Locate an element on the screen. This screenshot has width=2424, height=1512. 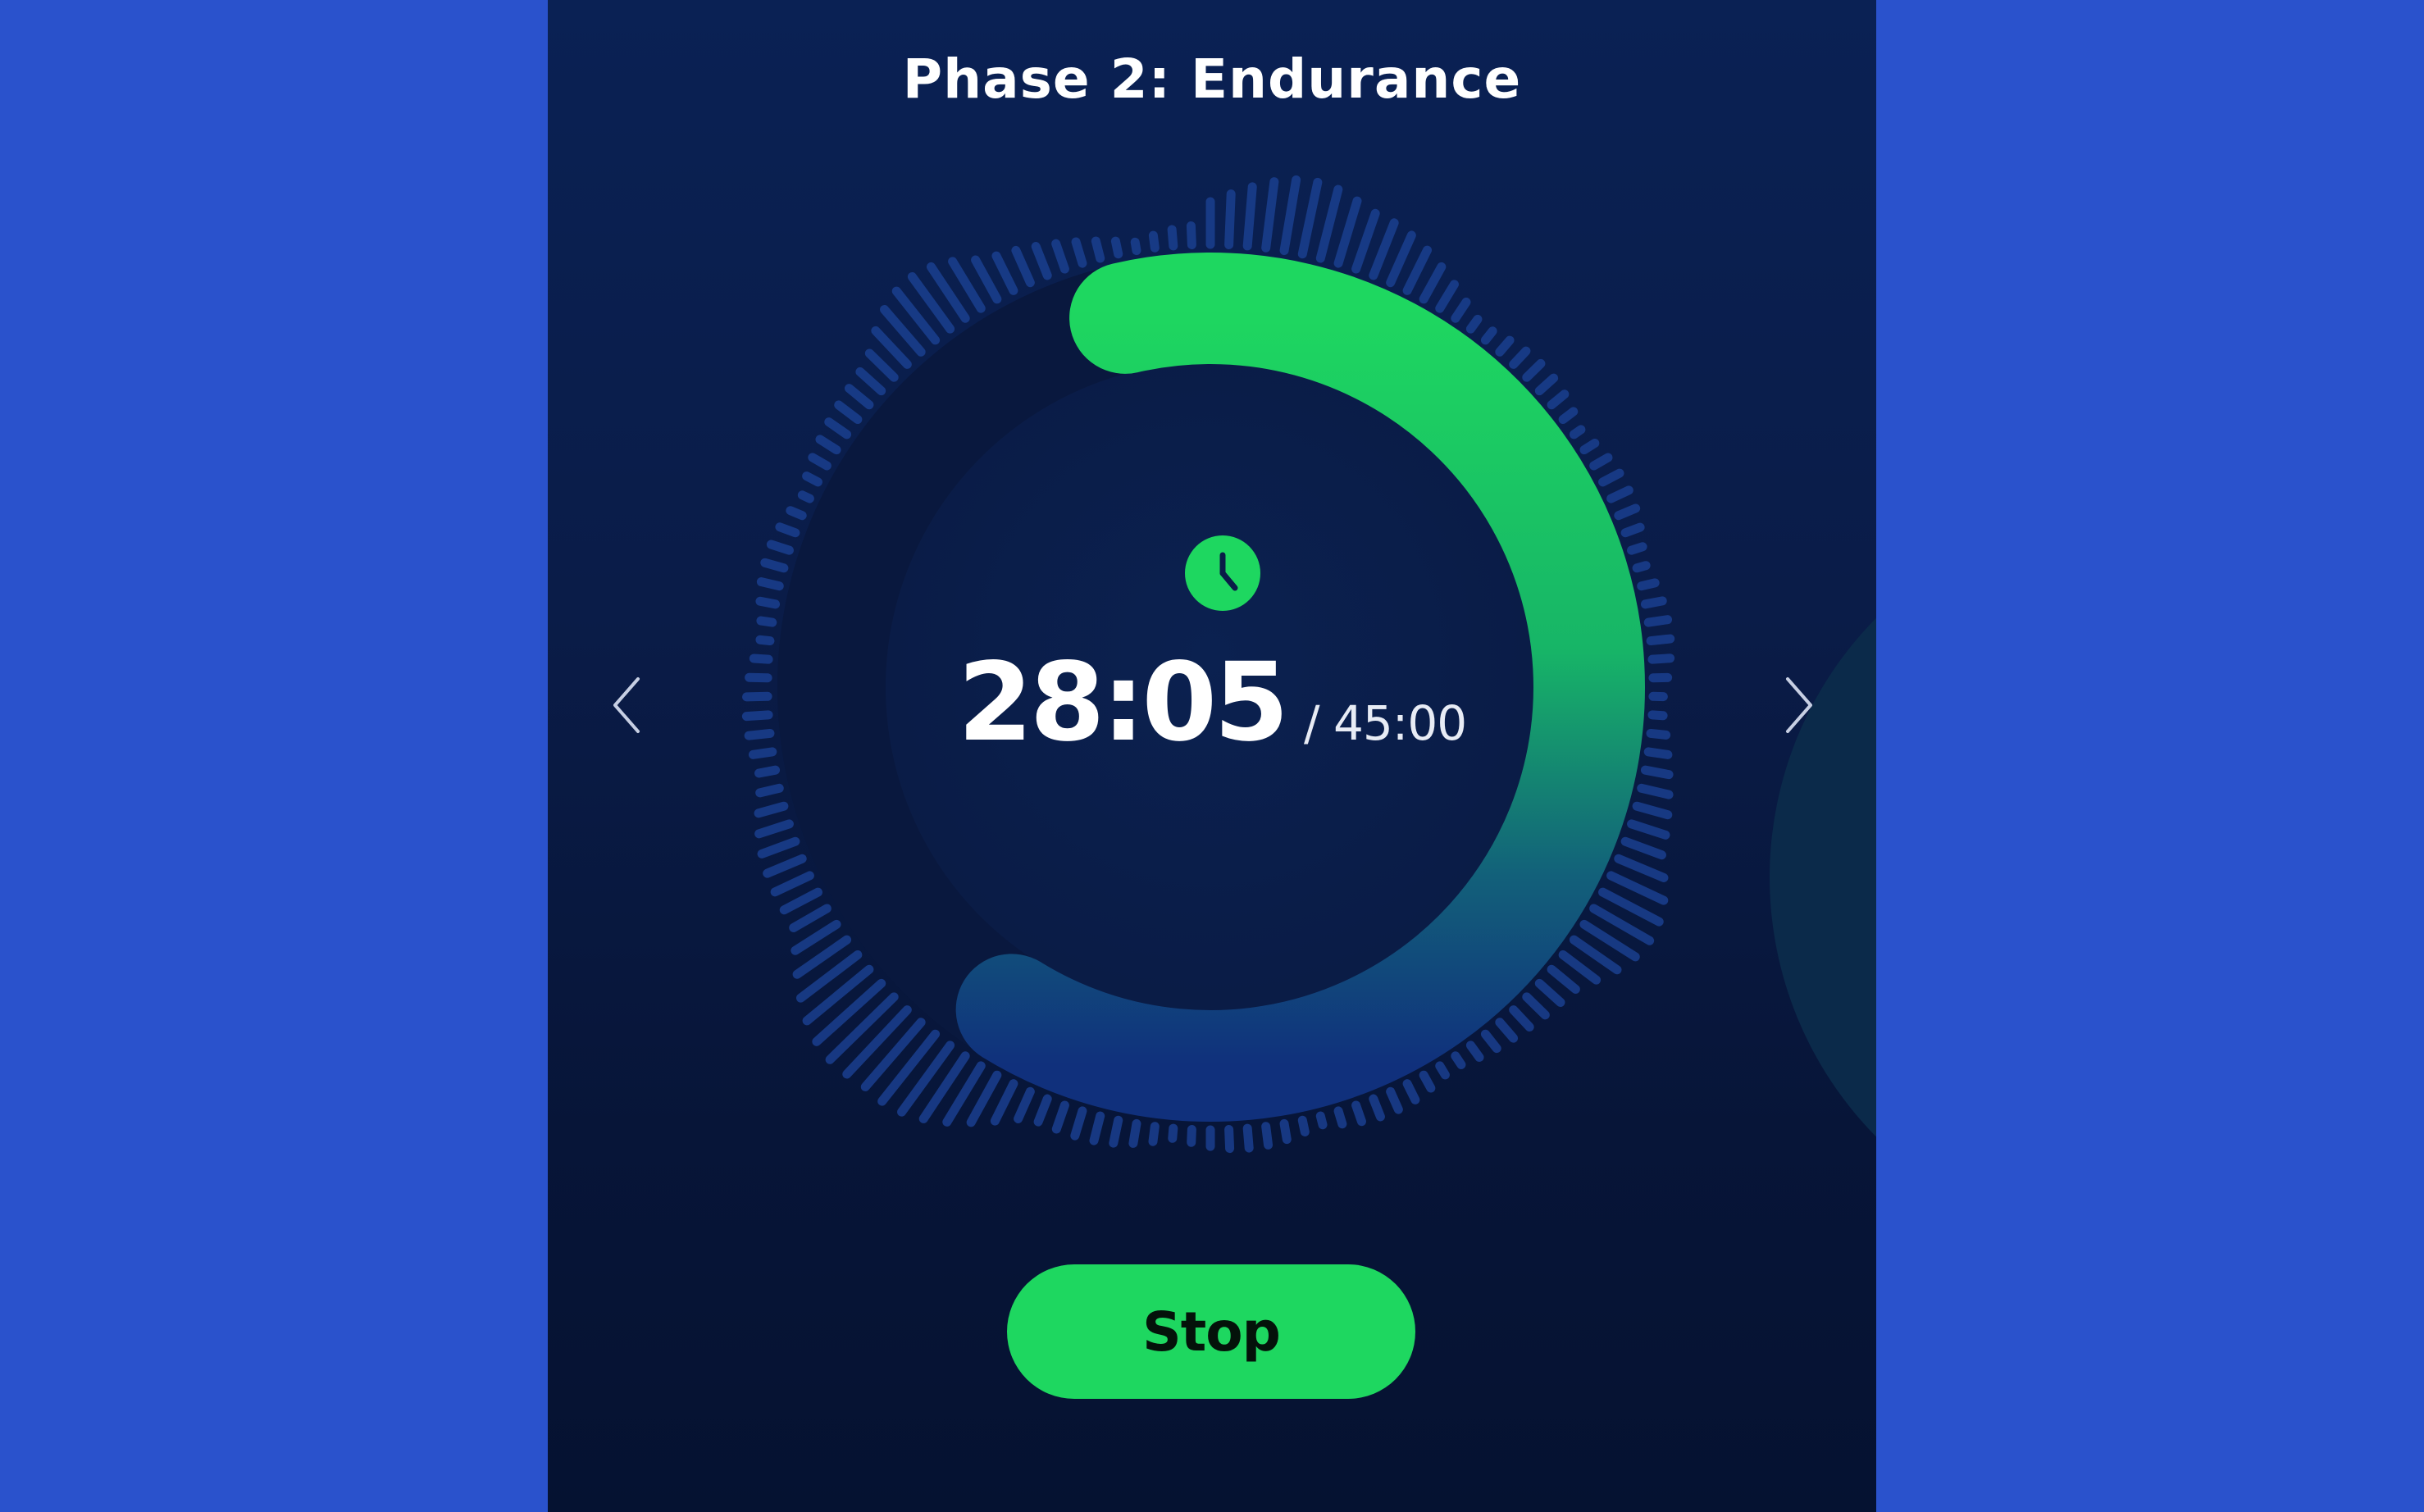
chevron-left-icon is located at coordinates (628, 705).